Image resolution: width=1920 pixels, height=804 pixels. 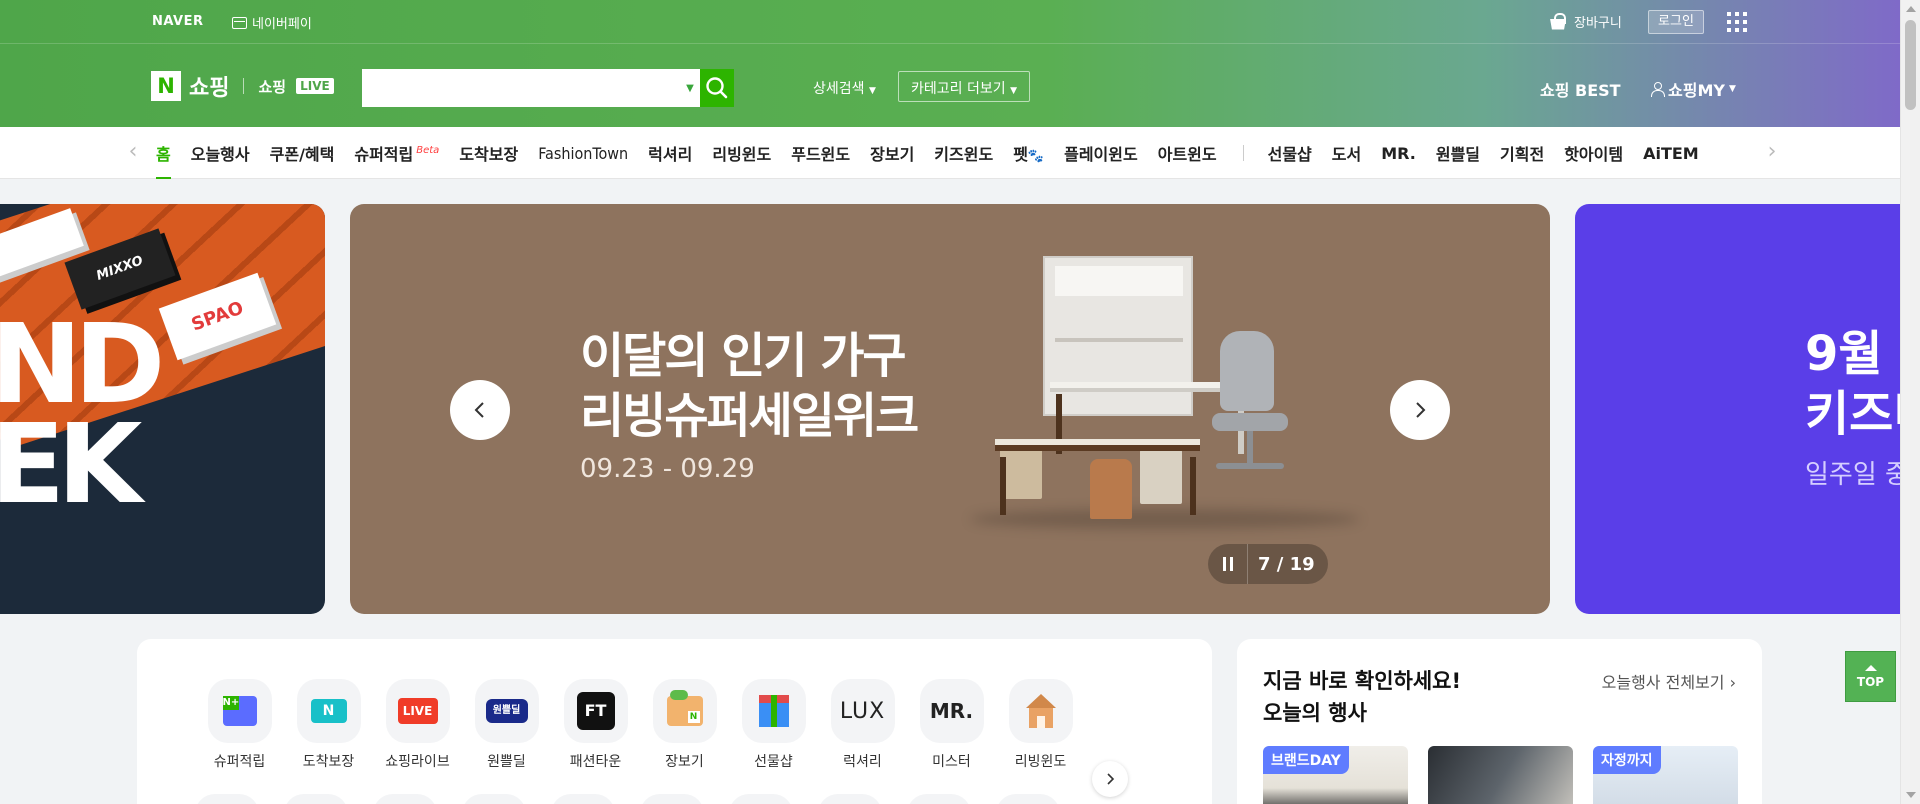 I want to click on nav-item-kids-window: 키즈윈도, so click(x=963, y=153).